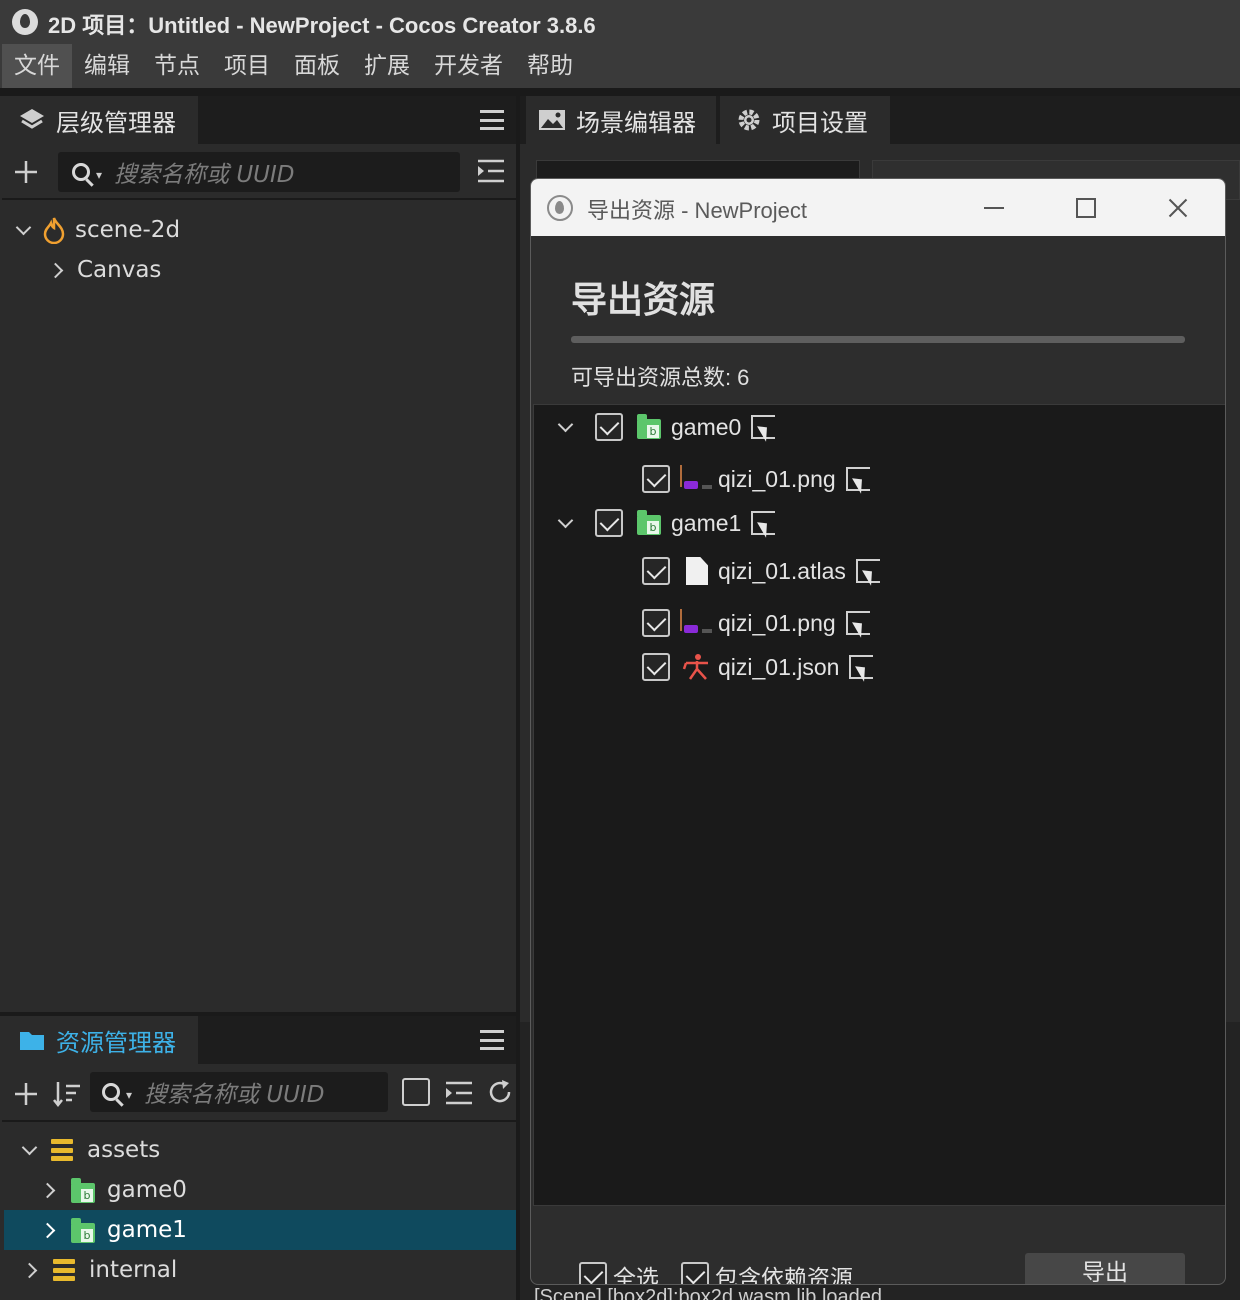 The width and height of the screenshot is (1240, 1300). What do you see at coordinates (593, 1273) in the screenshot?
I see `select-all-checkbox` at bounding box center [593, 1273].